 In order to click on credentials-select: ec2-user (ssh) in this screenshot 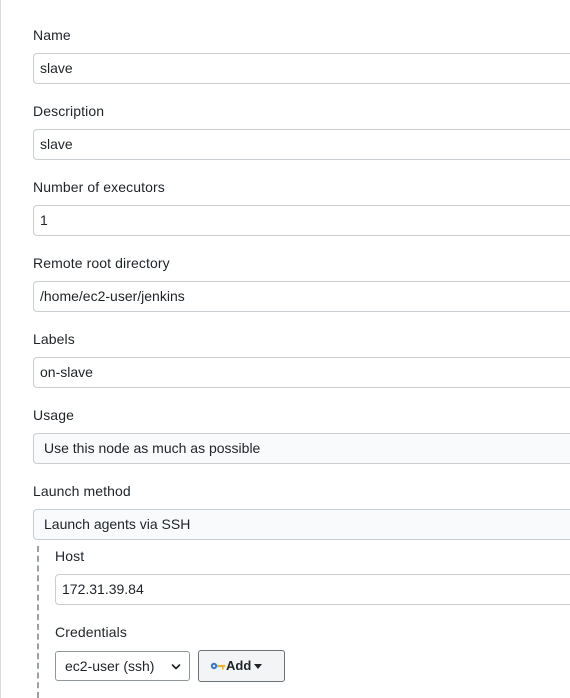, I will do `click(122, 666)`.